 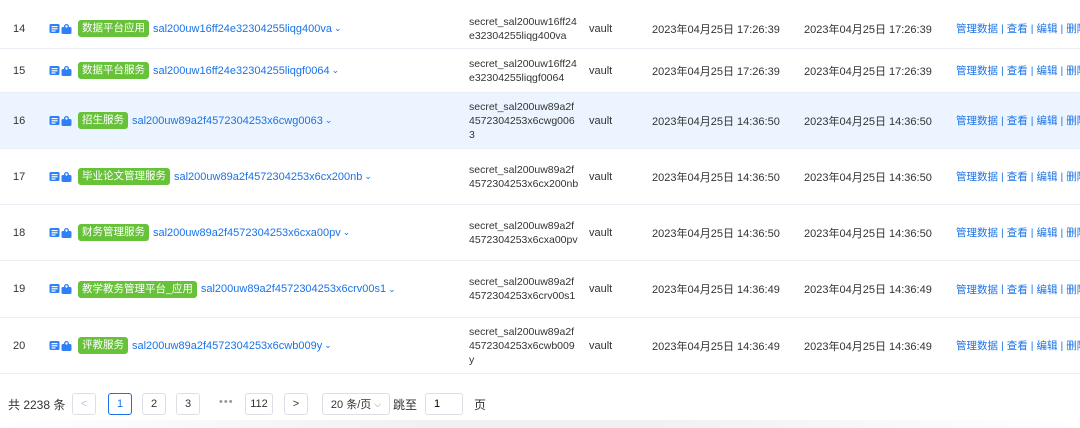 I want to click on secret-name-link: sal200uw89a2f4572304253x6cxa00pv, so click(x=247, y=233).